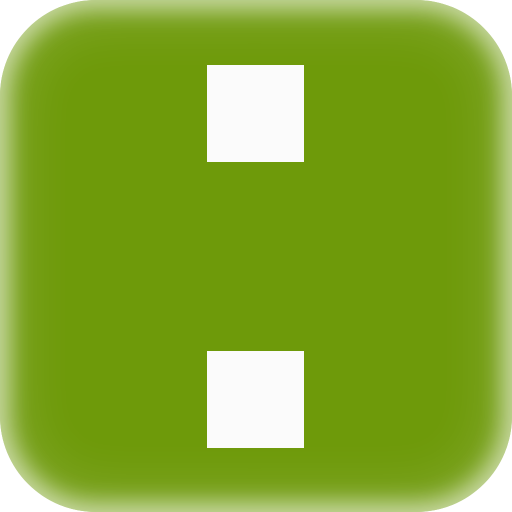 The height and width of the screenshot is (512, 512). What do you see at coordinates (255, 113) in the screenshot?
I see `top-square-icon` at bounding box center [255, 113].